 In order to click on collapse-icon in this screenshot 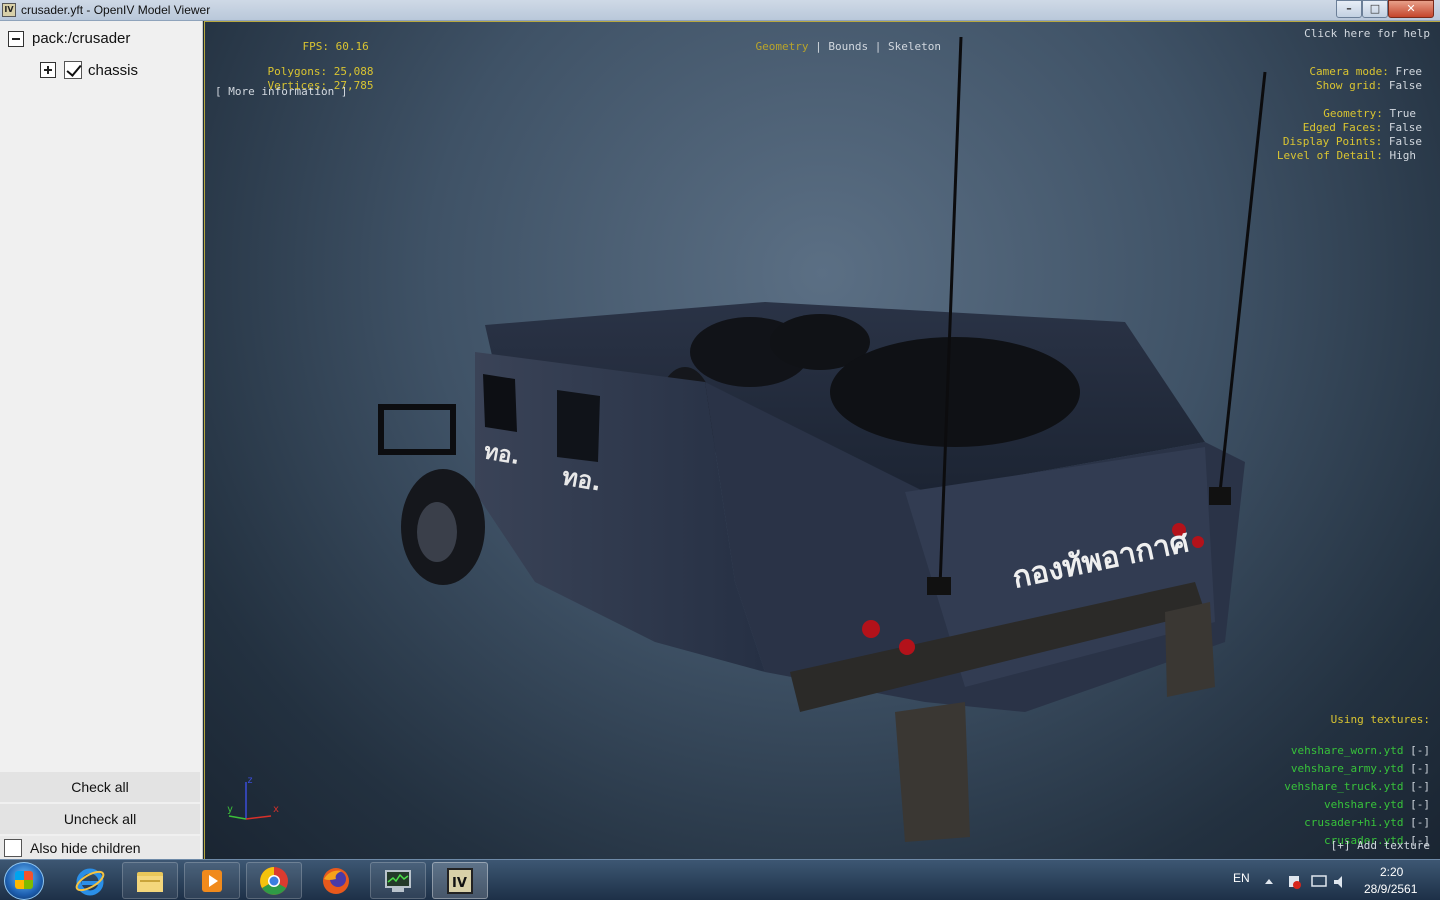, I will do `click(16, 38)`.